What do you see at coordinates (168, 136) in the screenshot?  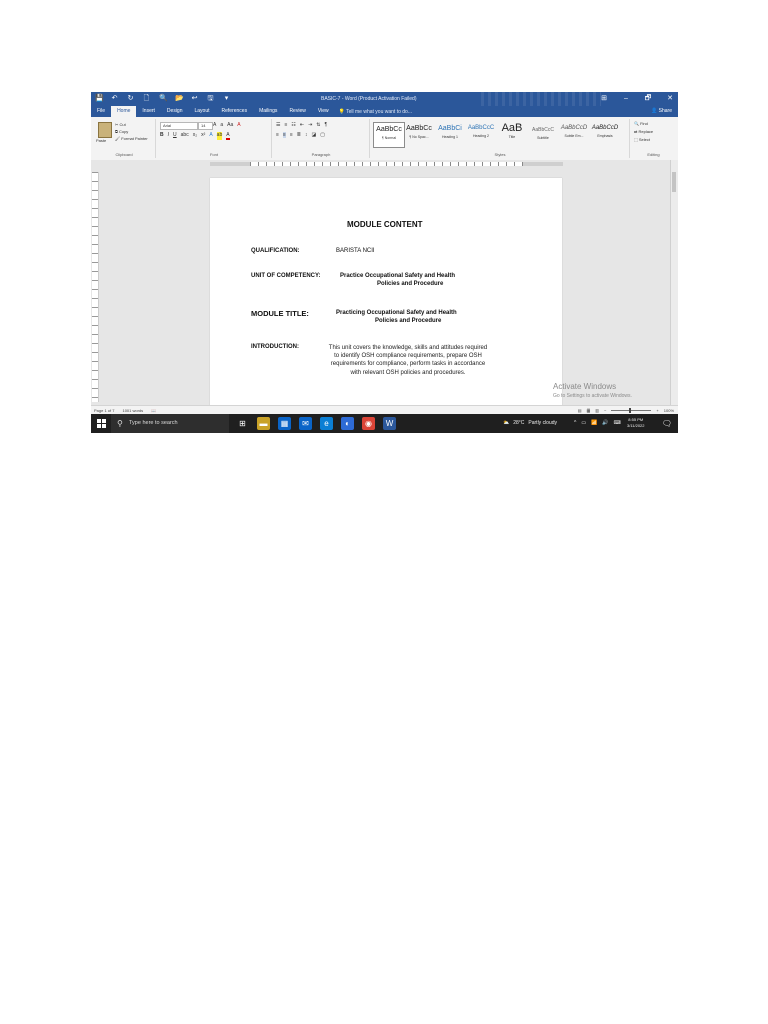 I see `italic-icon: I` at bounding box center [168, 136].